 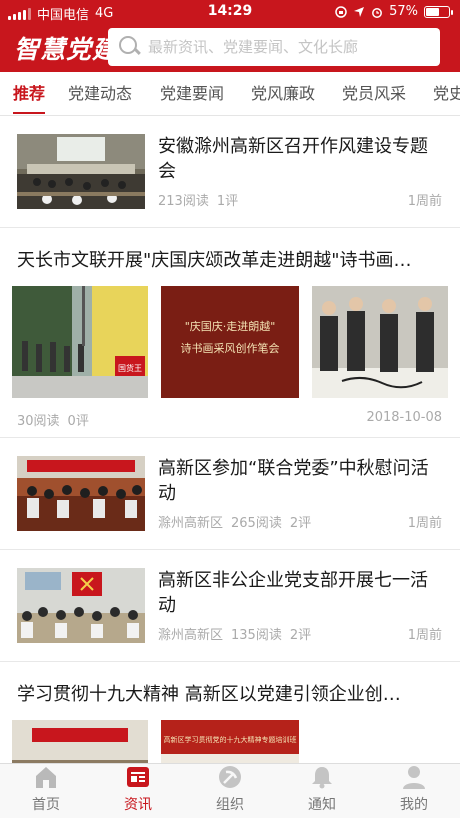 I want to click on article-image-2: 高新区学习贯彻党的十九大精神专题培训班, so click(x=230, y=741).